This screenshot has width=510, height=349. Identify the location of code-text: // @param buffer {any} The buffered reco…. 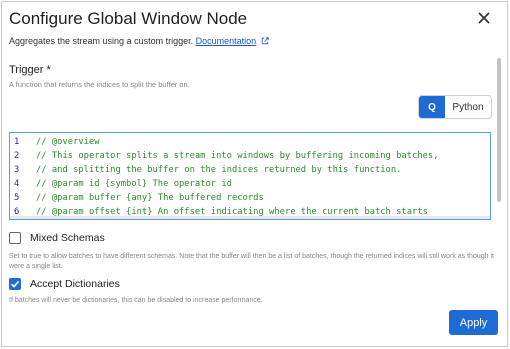
(150, 198).